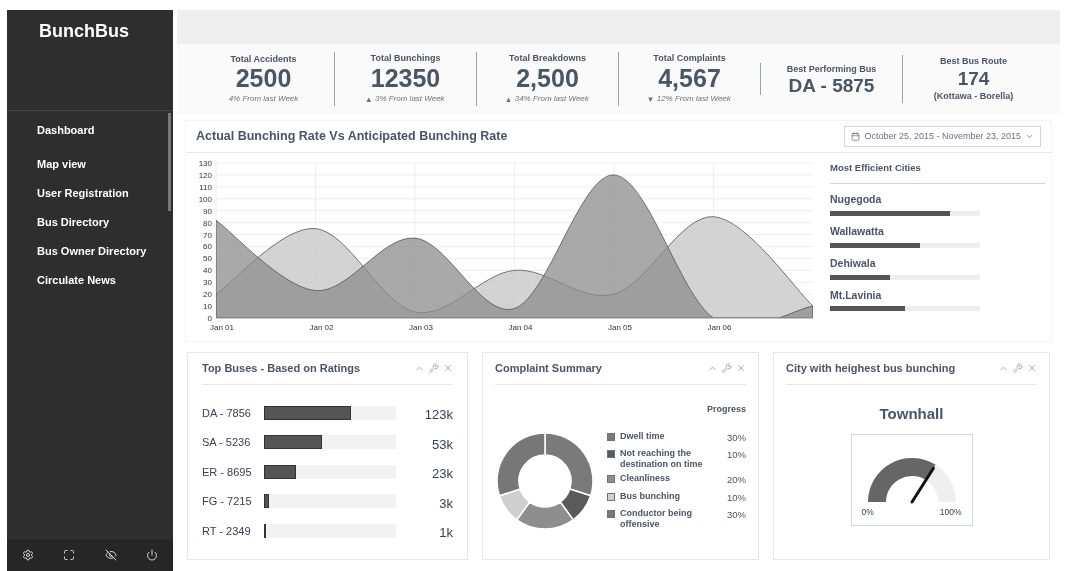  Describe the element at coordinates (445, 533) in the screenshot. I see `rating-count: 1k` at that location.